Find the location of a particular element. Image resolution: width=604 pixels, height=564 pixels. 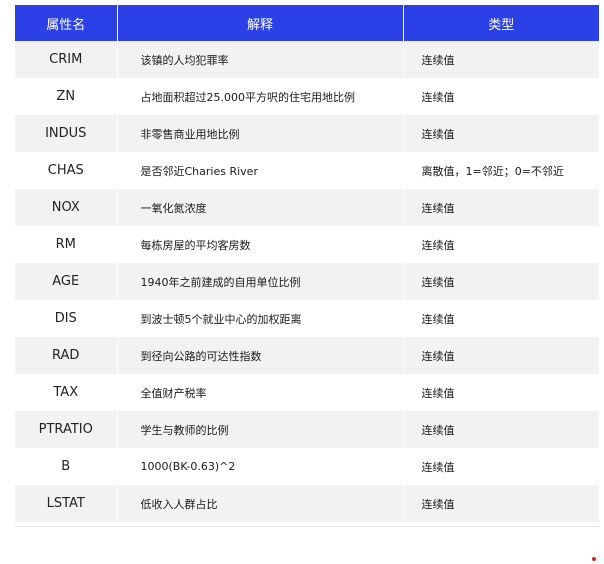

table-row: LSTAT 低收入人群占比 连续值 is located at coordinates (307, 503).